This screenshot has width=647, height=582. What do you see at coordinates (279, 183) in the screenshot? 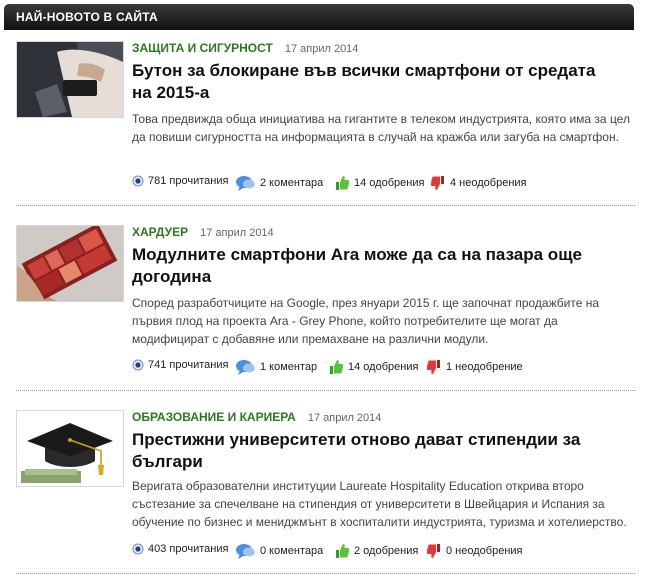
I see `comments-stat: 2 коментара` at bounding box center [279, 183].